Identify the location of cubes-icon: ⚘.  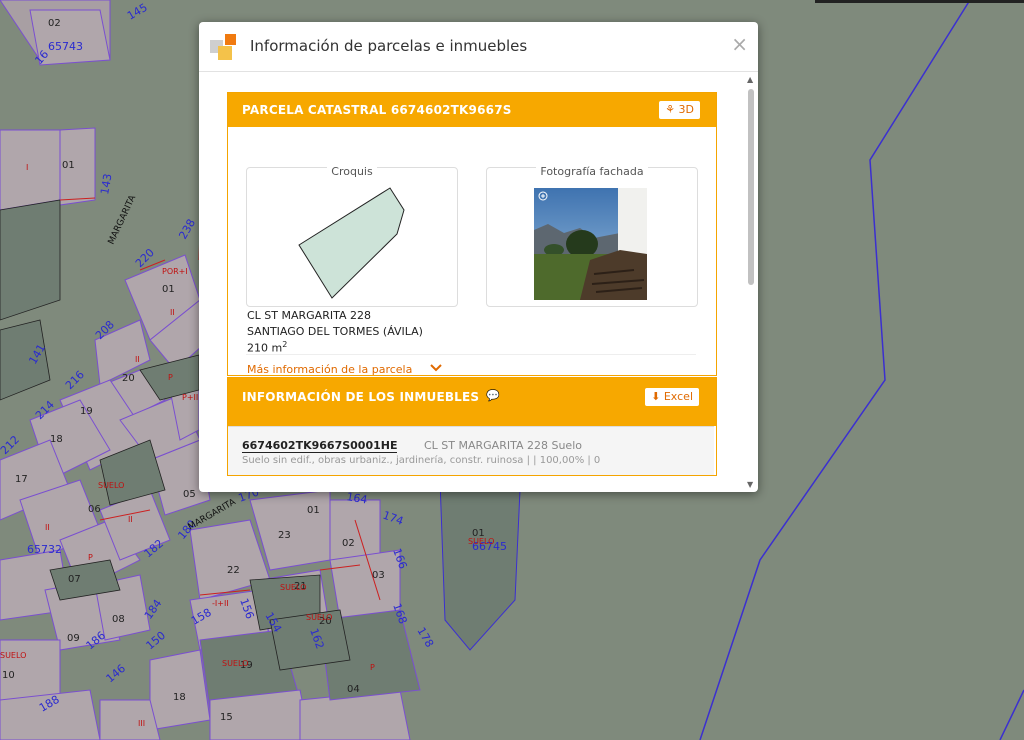
(670, 109).